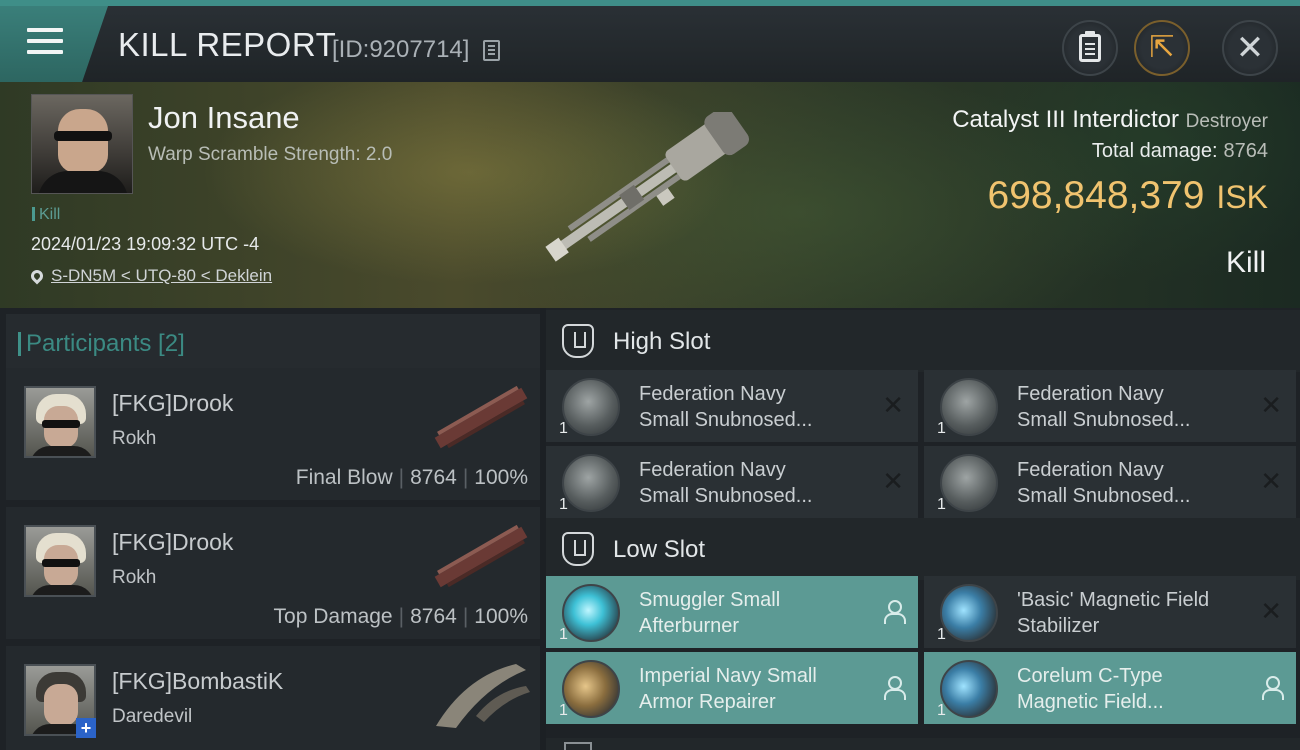 This screenshot has height=750, width=1300. Describe the element at coordinates (491, 50) in the screenshot. I see `copy-icon` at that location.